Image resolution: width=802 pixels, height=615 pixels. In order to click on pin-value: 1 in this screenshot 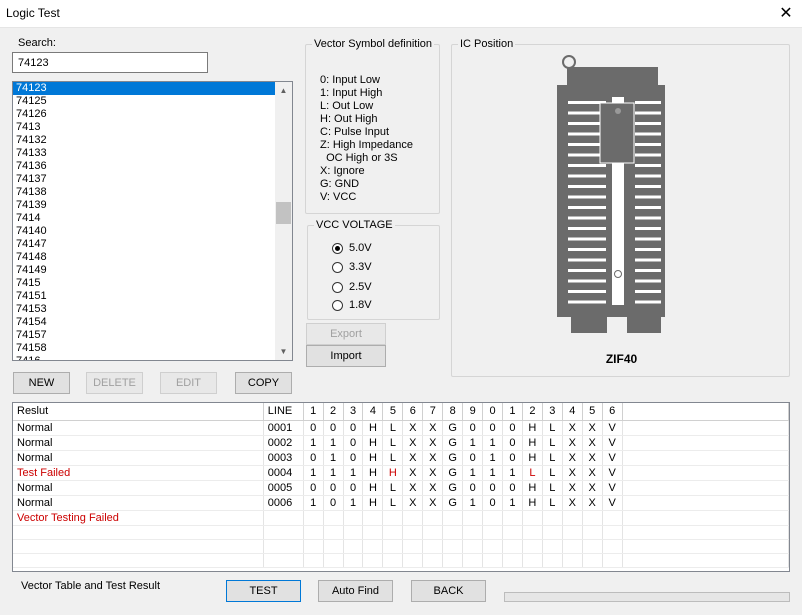, I will do `click(493, 458)`.